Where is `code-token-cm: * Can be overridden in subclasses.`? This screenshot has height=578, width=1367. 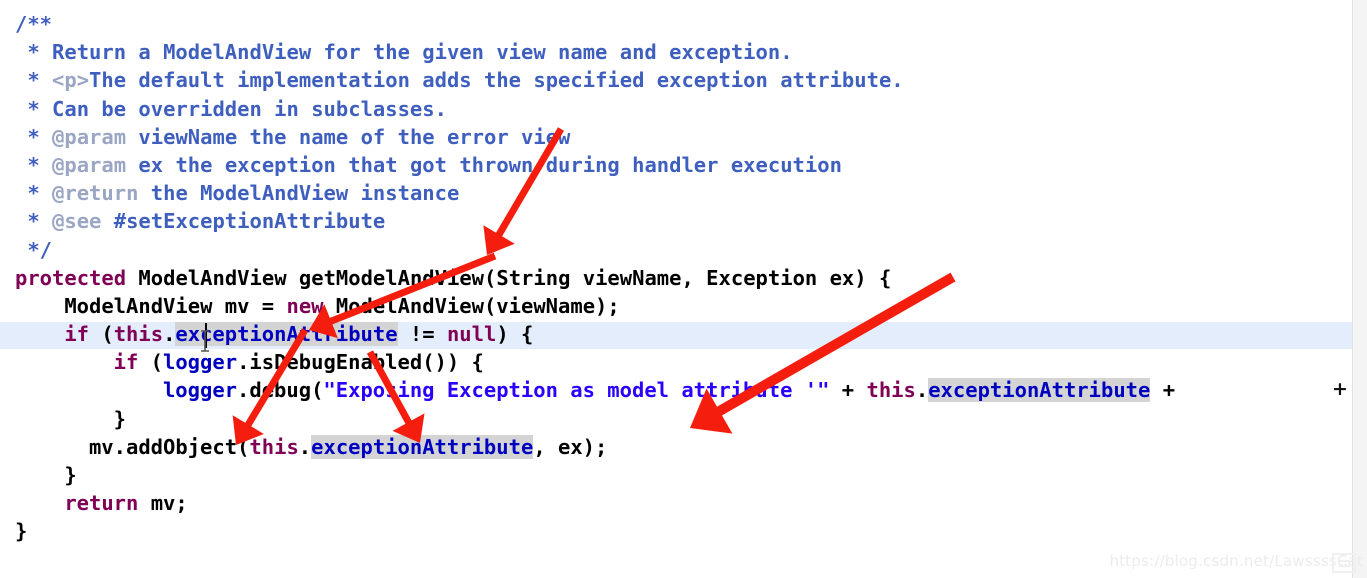
code-token-cm: * Can be overridden in subclasses. is located at coordinates (237, 108).